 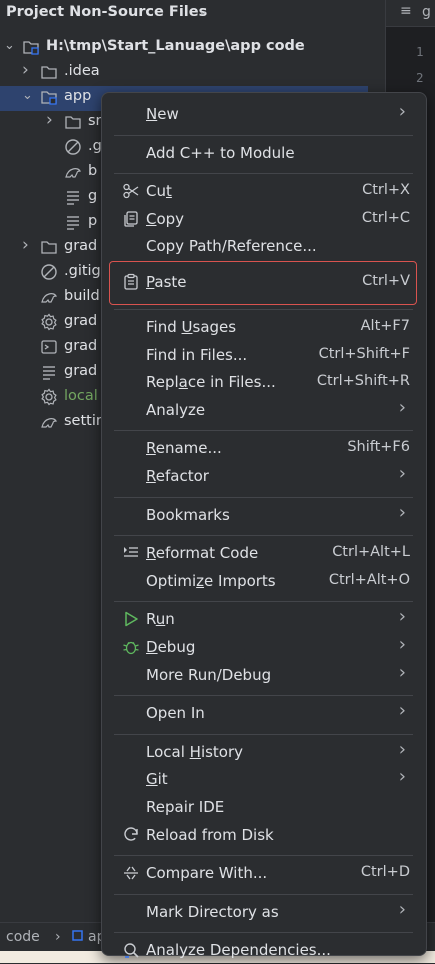 What do you see at coordinates (23, 937) in the screenshot?
I see `breadcrumb-item: code` at bounding box center [23, 937].